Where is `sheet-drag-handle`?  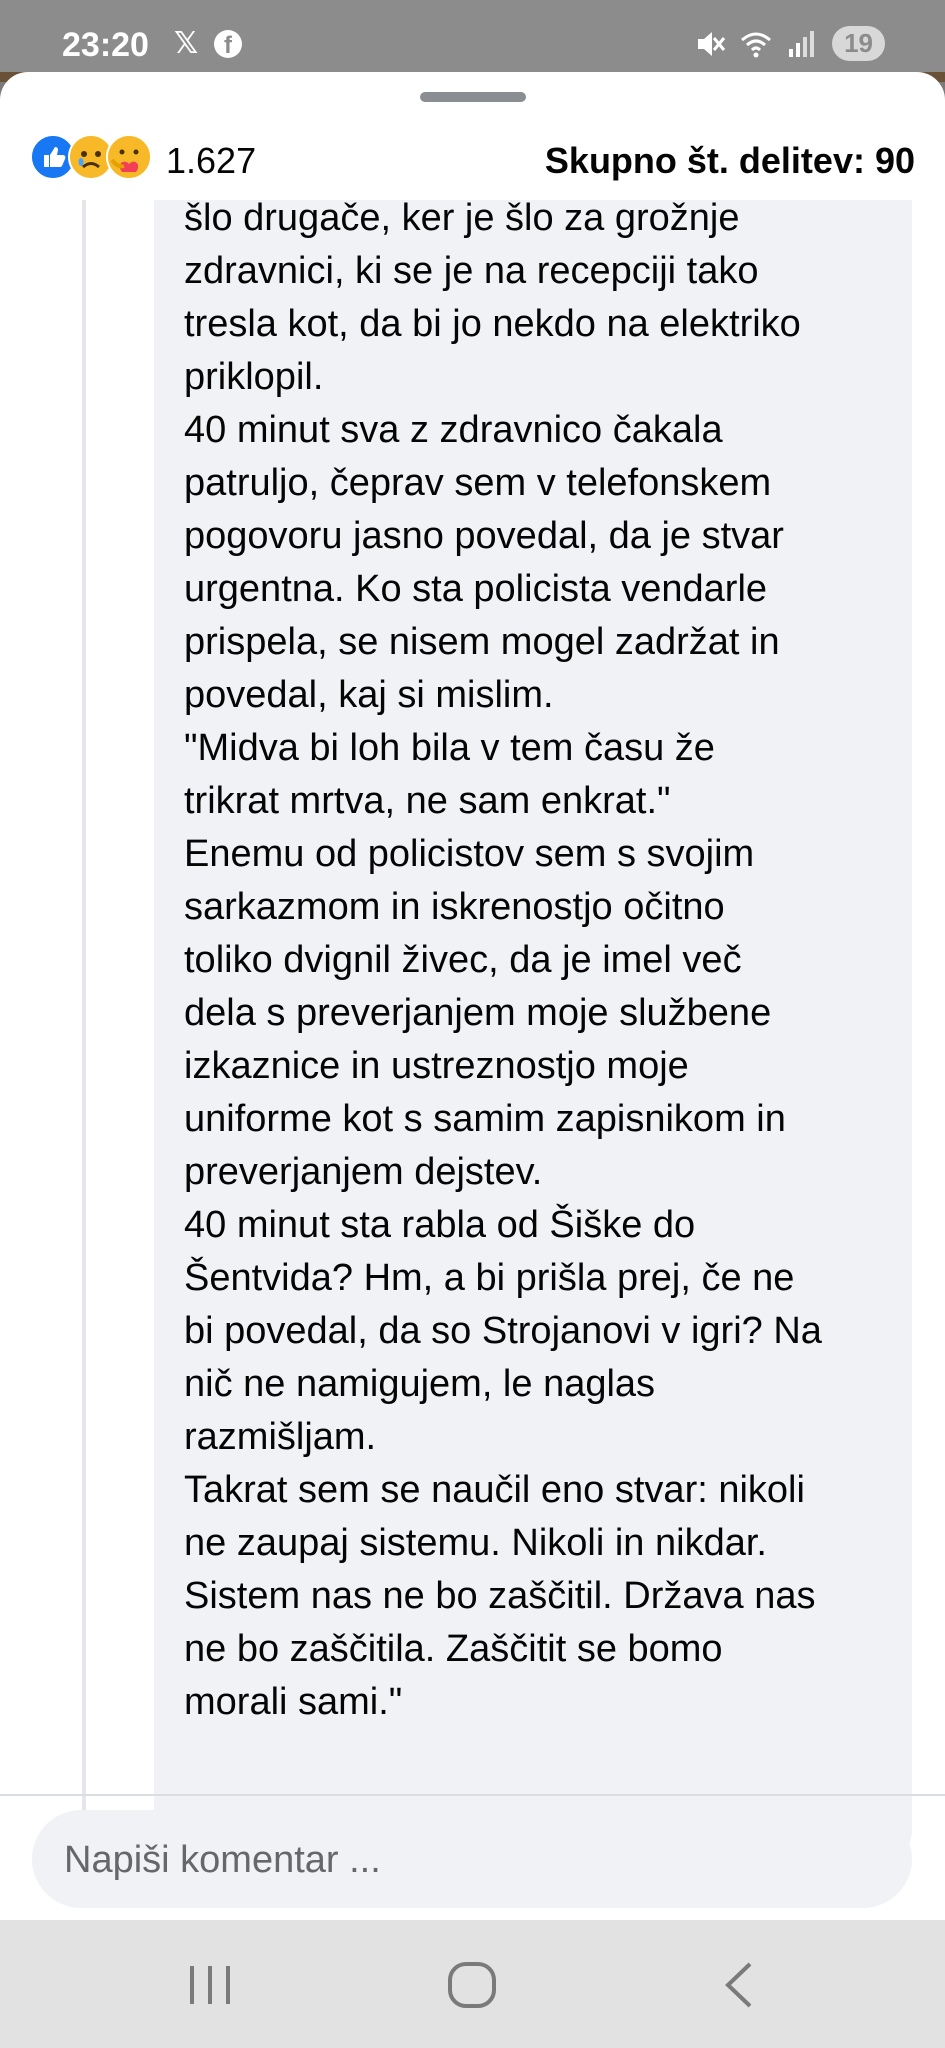
sheet-drag-handle is located at coordinates (473, 97).